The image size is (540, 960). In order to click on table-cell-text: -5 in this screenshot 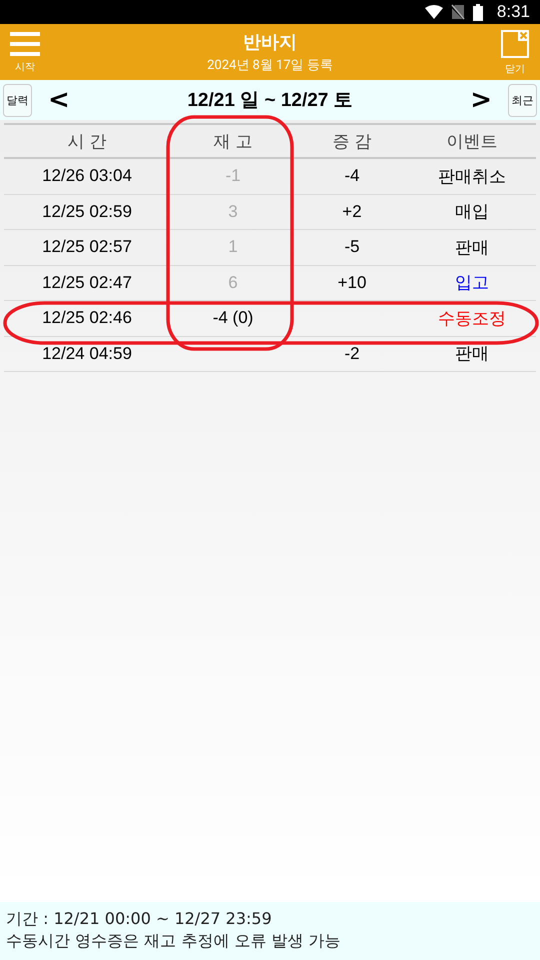, I will do `click(352, 247)`.